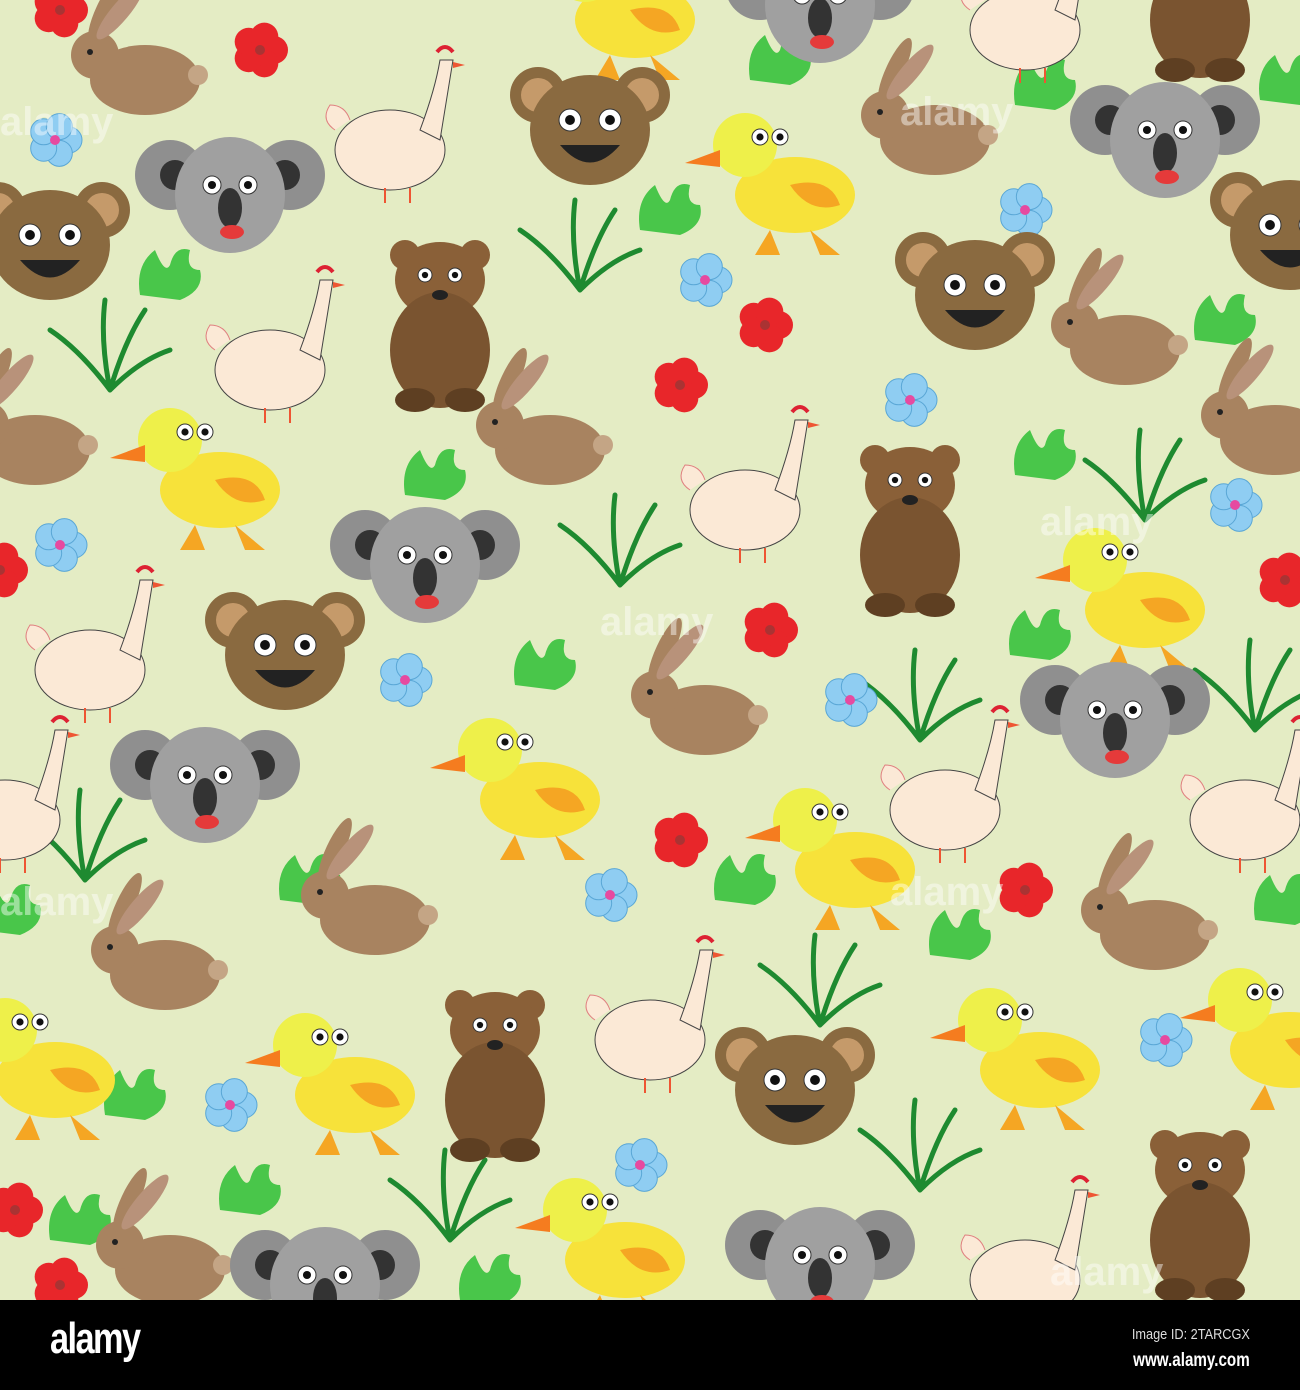  I want to click on image-id: Image ID: 2TARCGX, so click(1190, 1334).